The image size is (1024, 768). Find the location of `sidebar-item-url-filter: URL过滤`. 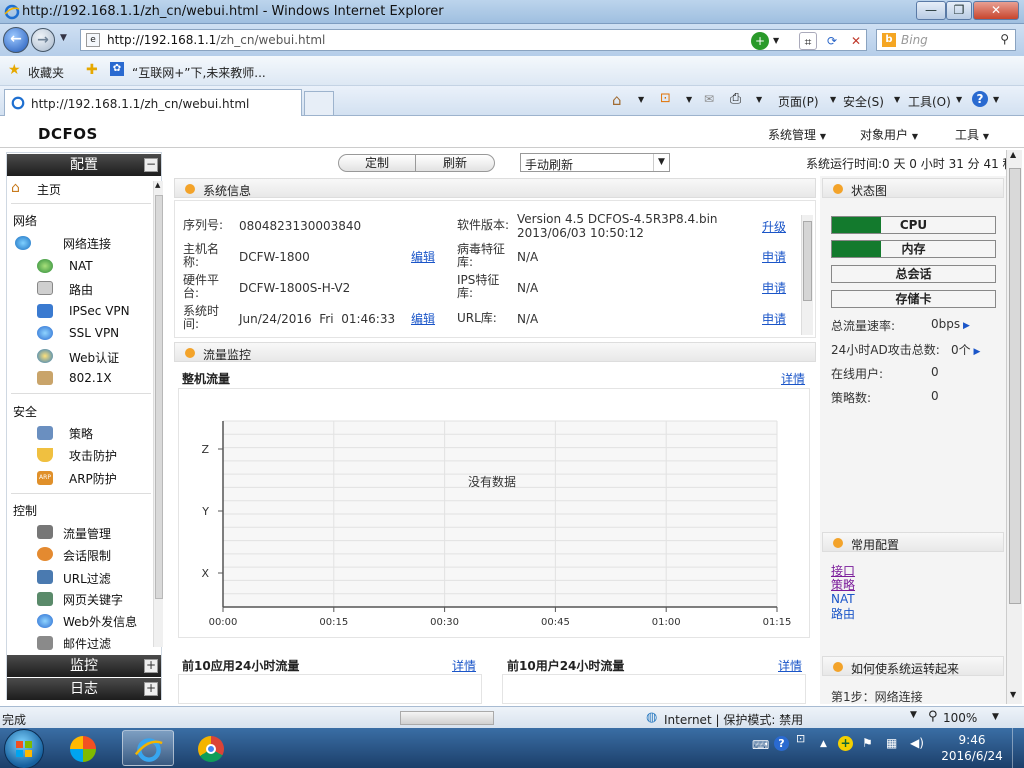

sidebar-item-url-filter: URL过滤 is located at coordinates (87, 578).